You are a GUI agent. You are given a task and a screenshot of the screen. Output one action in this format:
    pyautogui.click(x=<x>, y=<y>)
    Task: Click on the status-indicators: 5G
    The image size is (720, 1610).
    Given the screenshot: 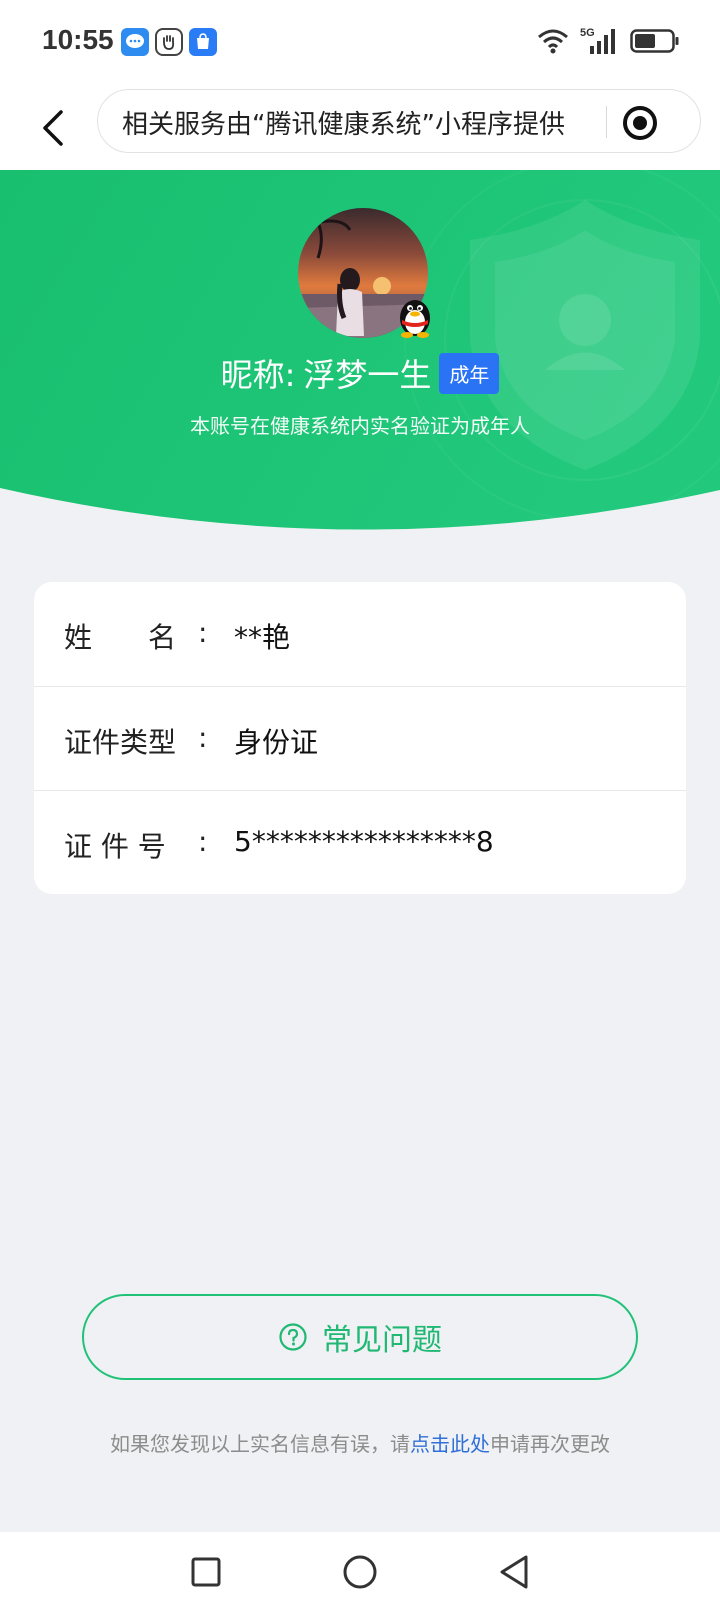 What is the action you would take?
    pyautogui.click(x=608, y=41)
    